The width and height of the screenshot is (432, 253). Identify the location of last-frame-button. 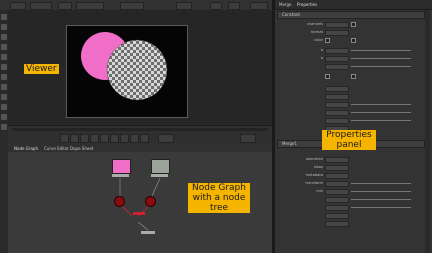
(144, 138).